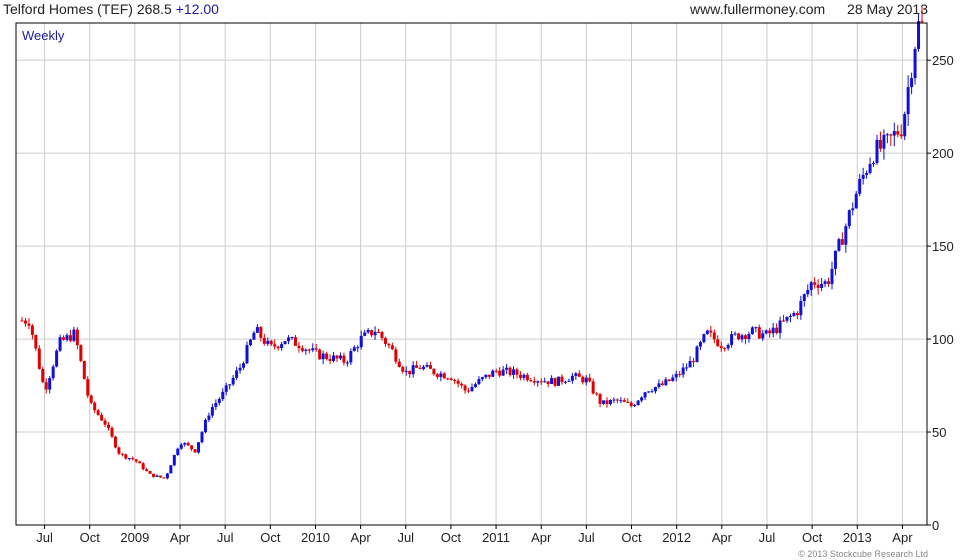 The image size is (980, 560). What do you see at coordinates (812, 537) in the screenshot?
I see `x-tick-label: Oct` at bounding box center [812, 537].